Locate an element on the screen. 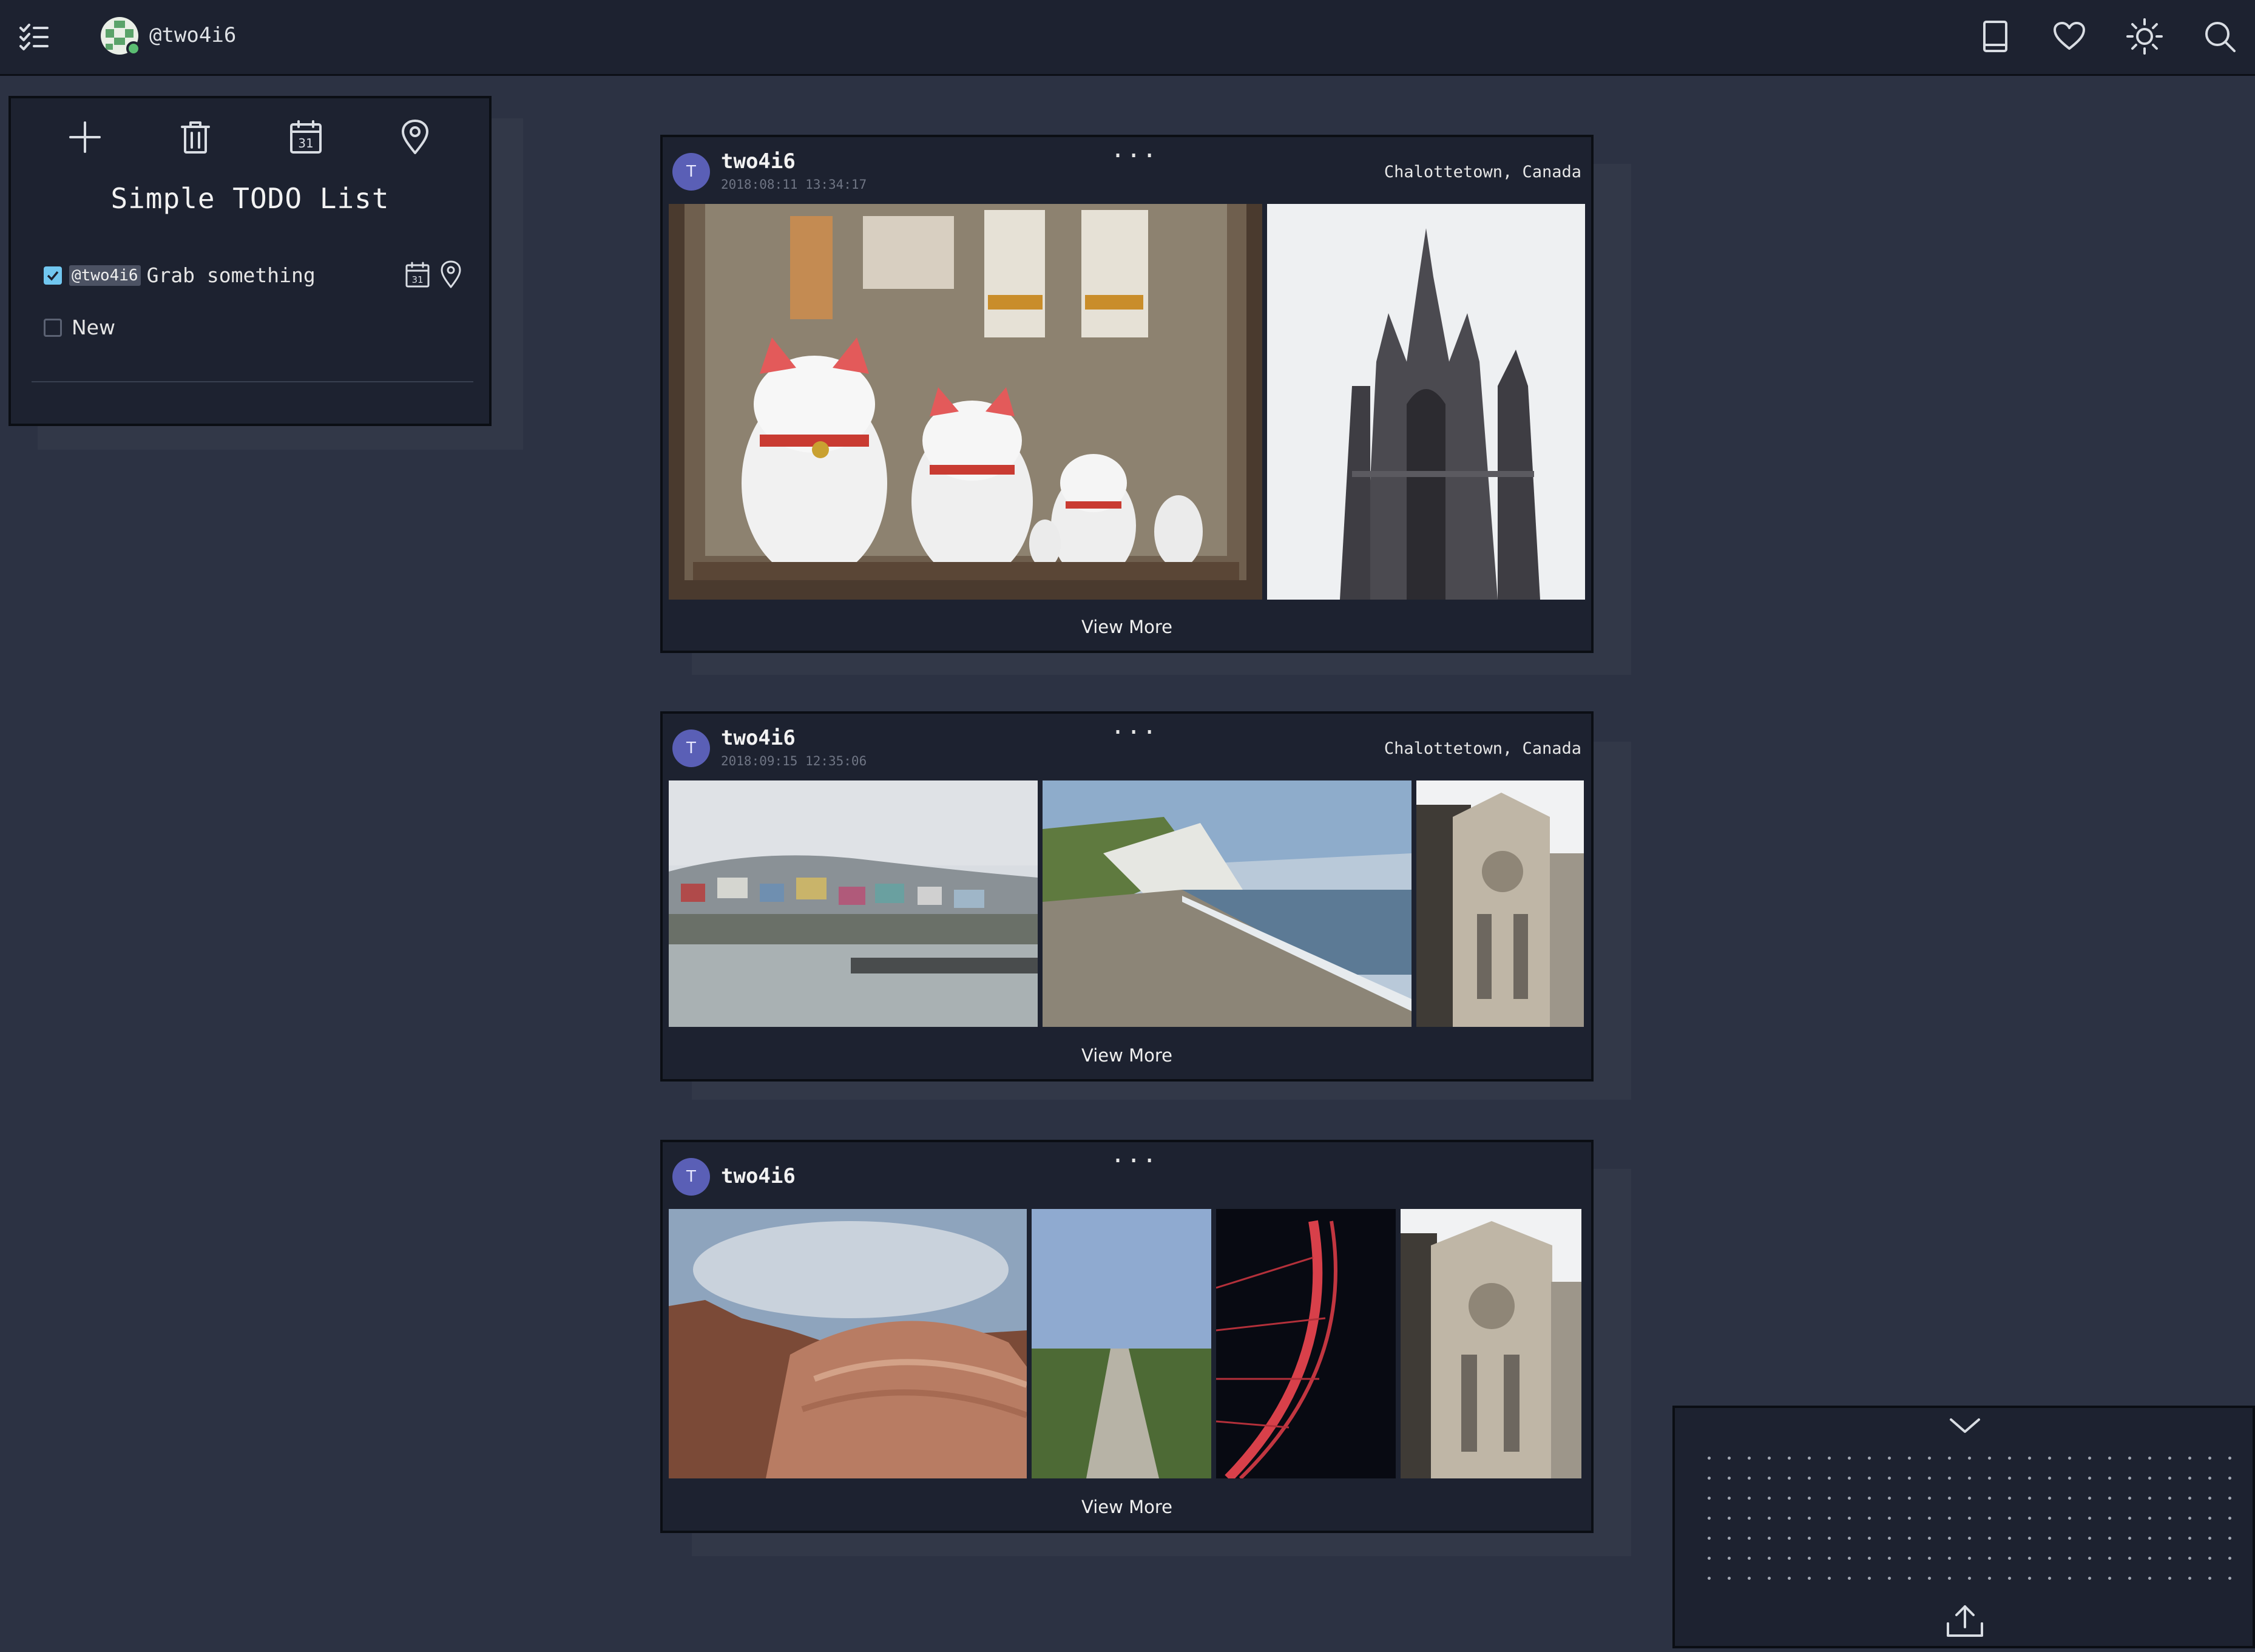 This screenshot has height=1652, width=2255. post-timestamp: 2018:08:11 13:34:17 is located at coordinates (794, 184).